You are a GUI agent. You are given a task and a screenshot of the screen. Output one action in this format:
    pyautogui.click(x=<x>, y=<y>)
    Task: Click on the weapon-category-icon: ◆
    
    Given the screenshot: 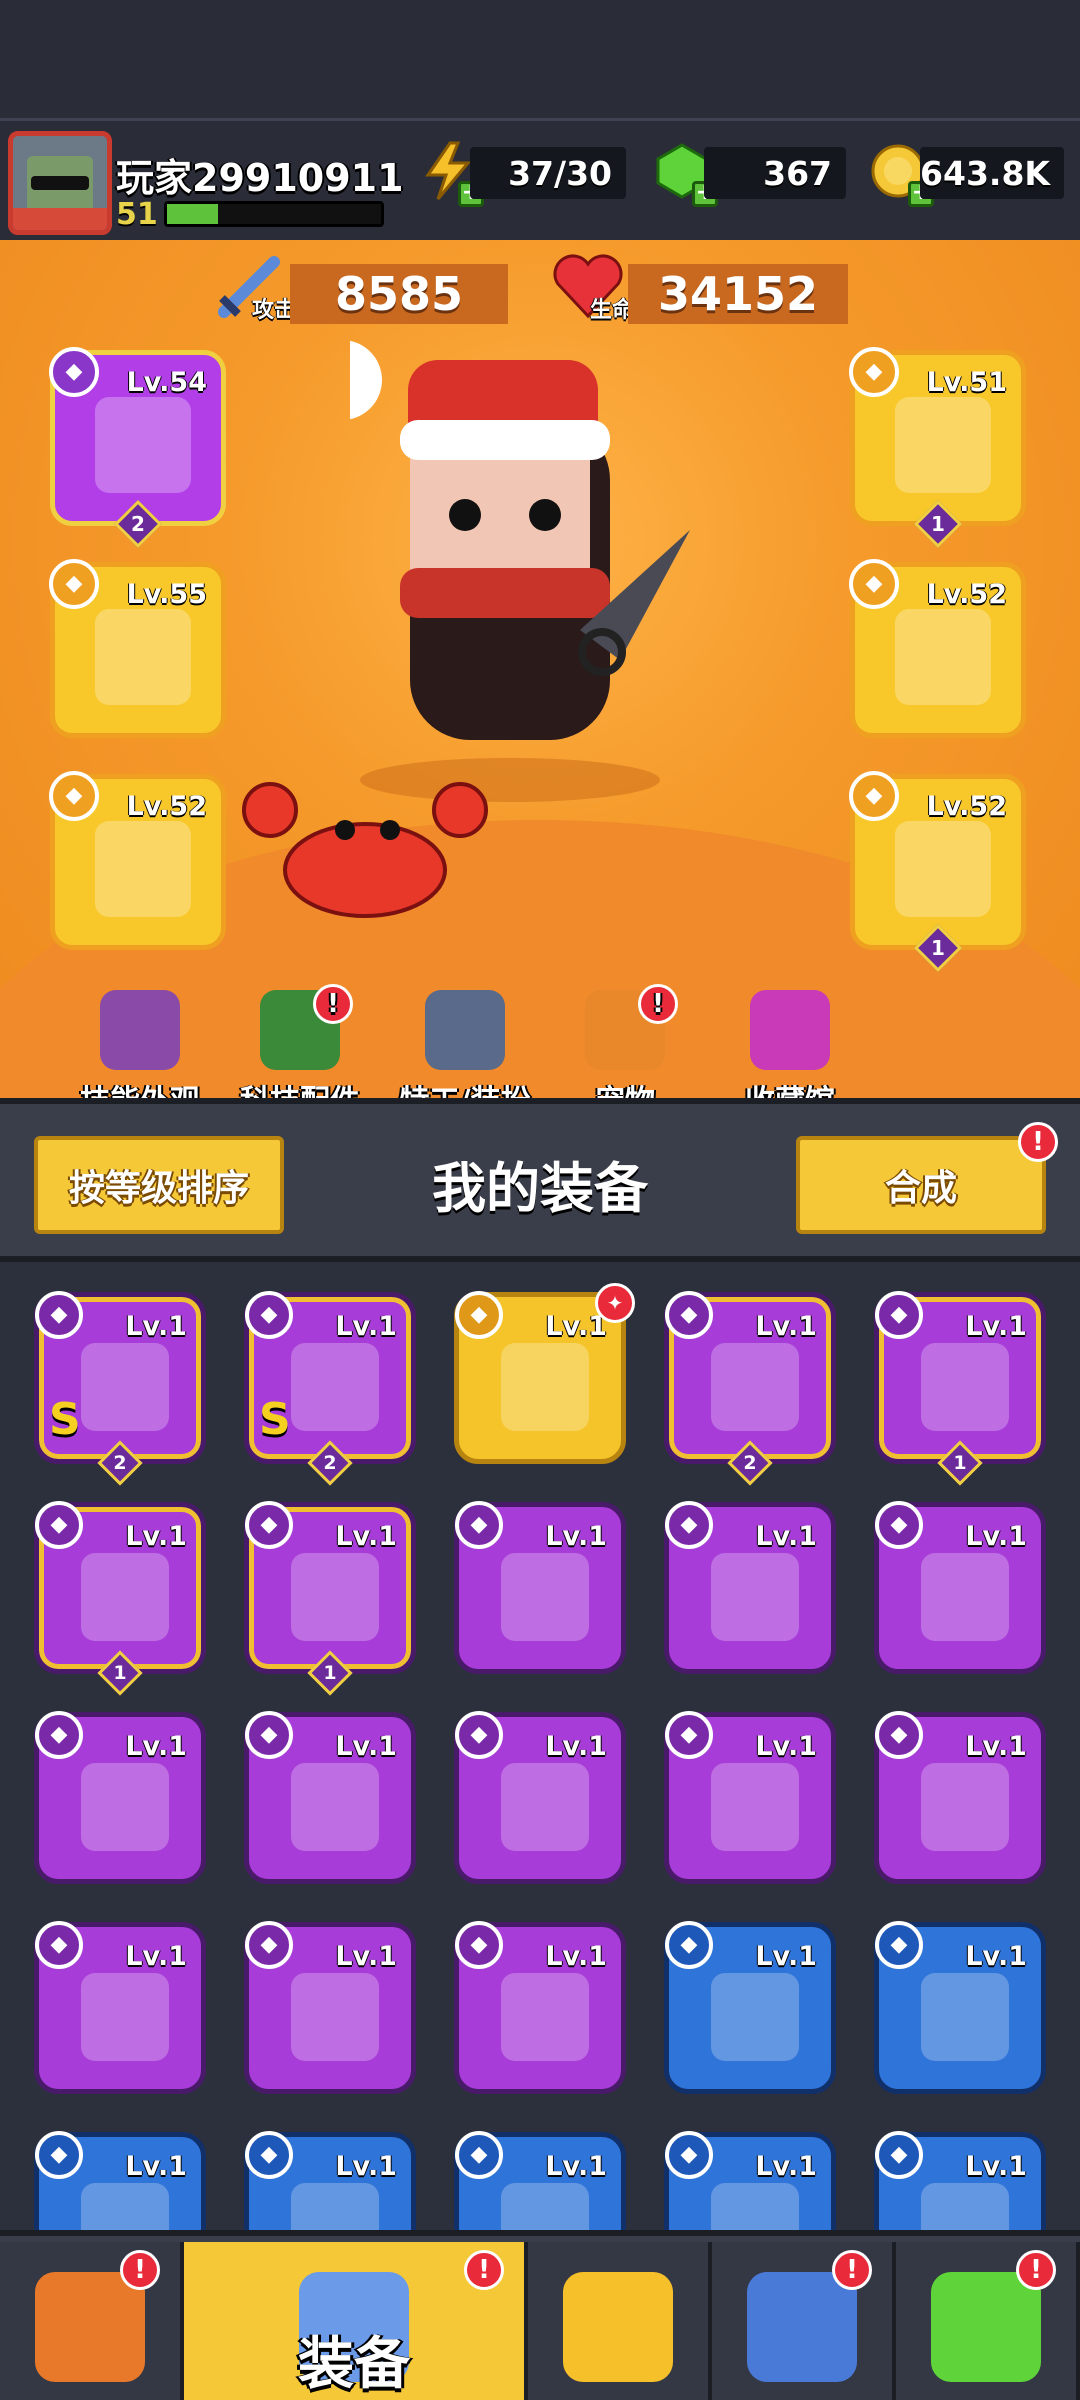 What is the action you would take?
    pyautogui.click(x=74, y=372)
    